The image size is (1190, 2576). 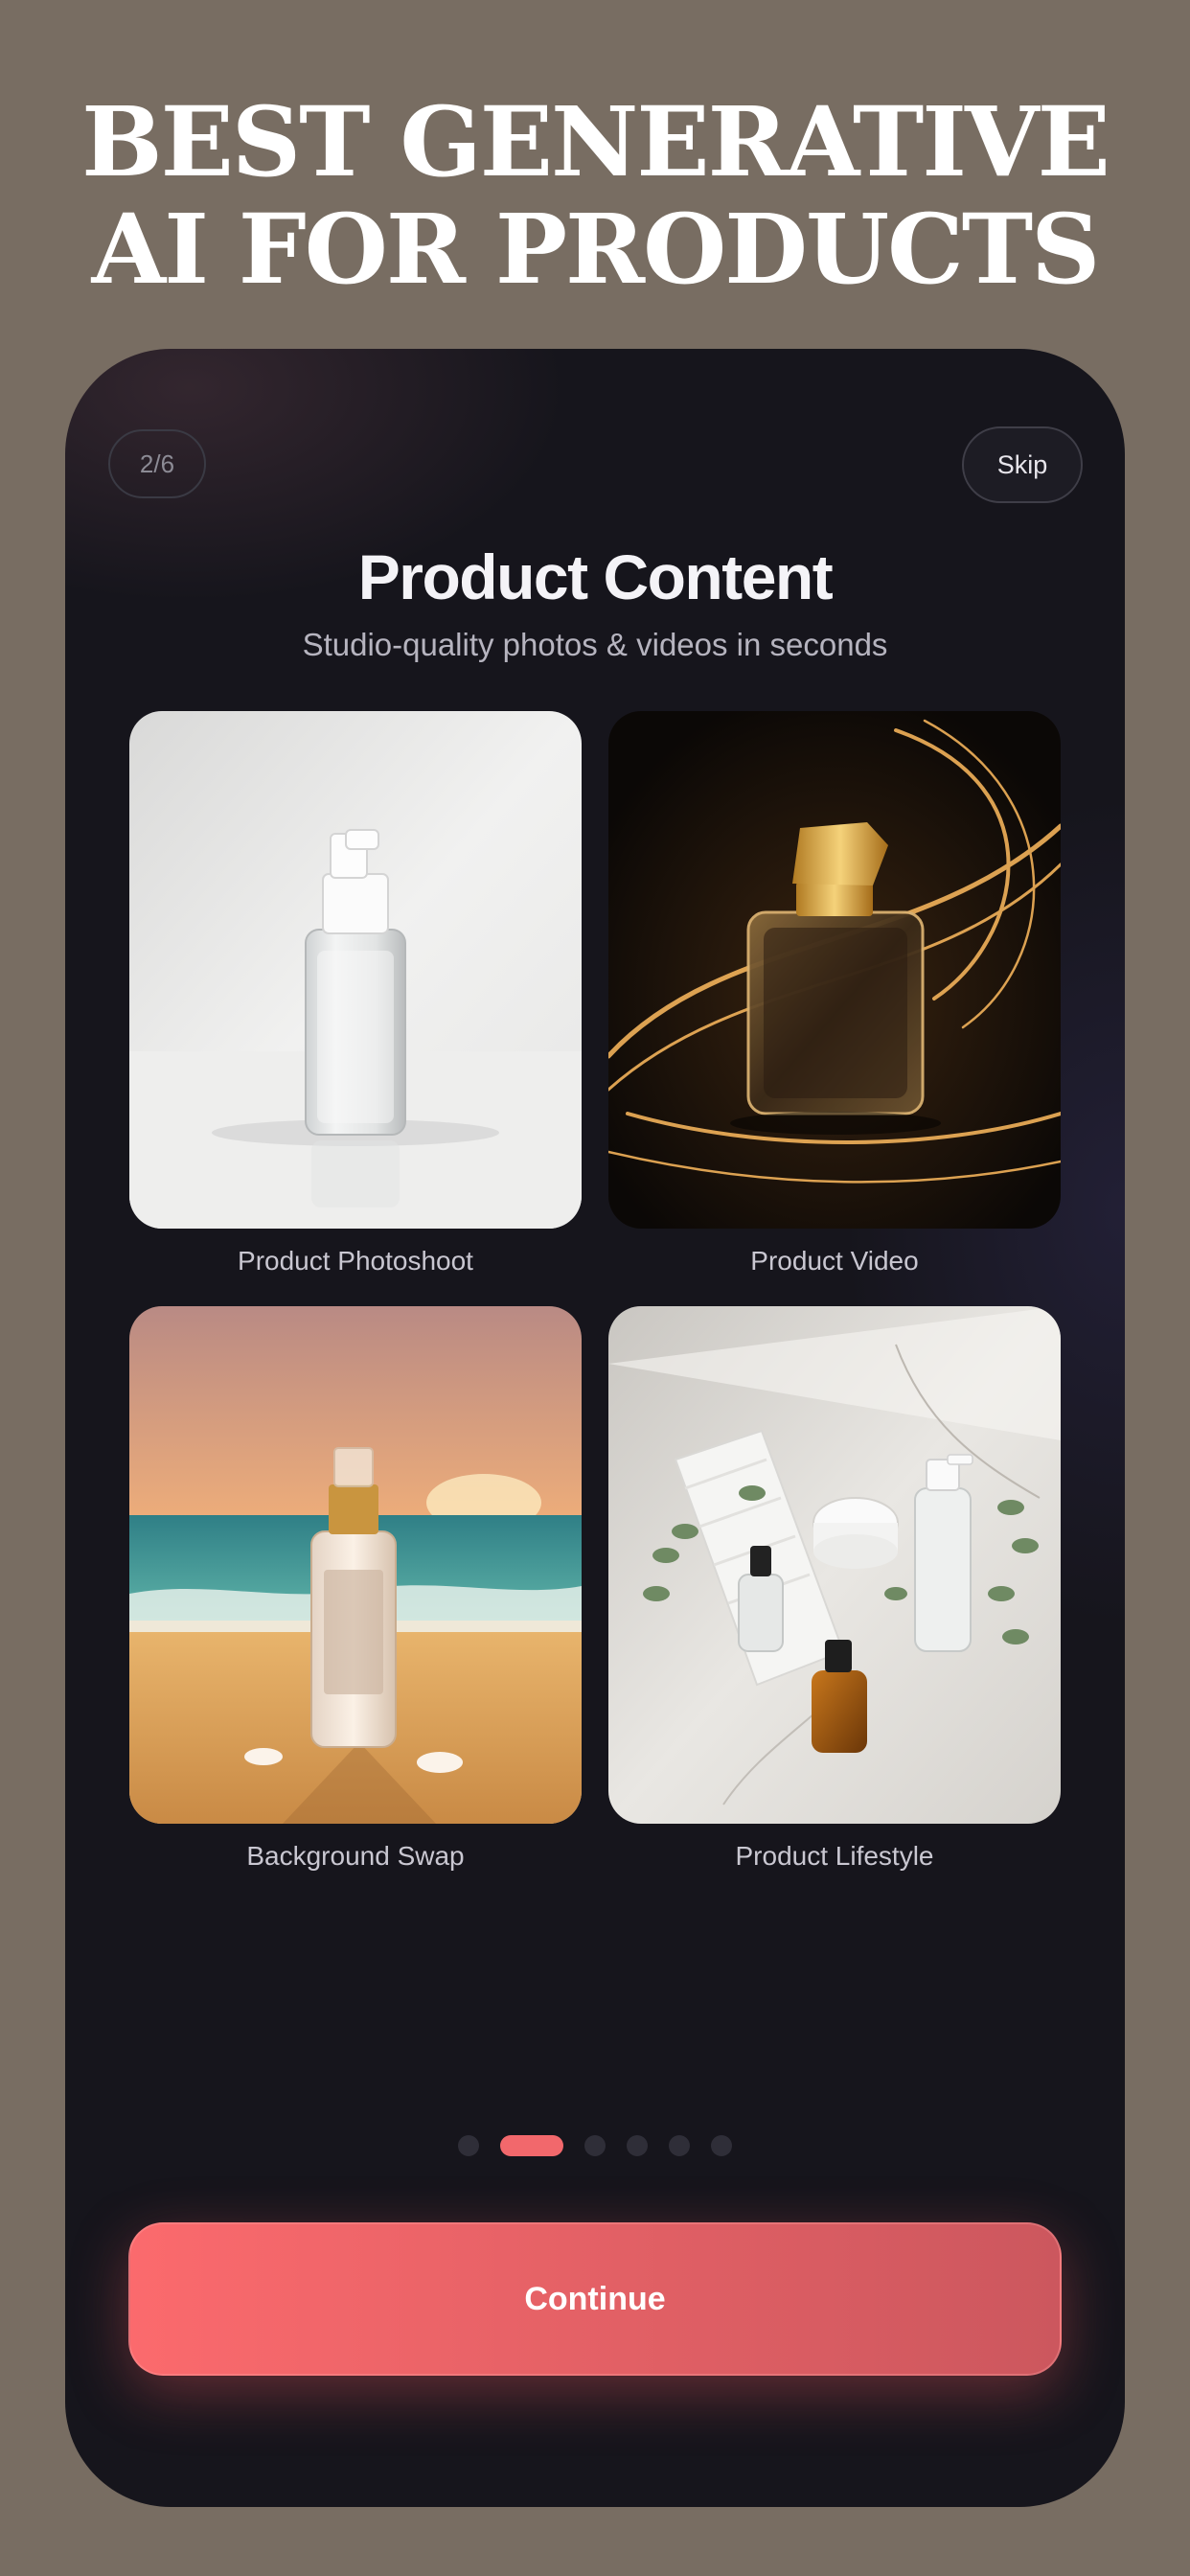 What do you see at coordinates (1022, 464) in the screenshot?
I see `skip-button: Skip` at bounding box center [1022, 464].